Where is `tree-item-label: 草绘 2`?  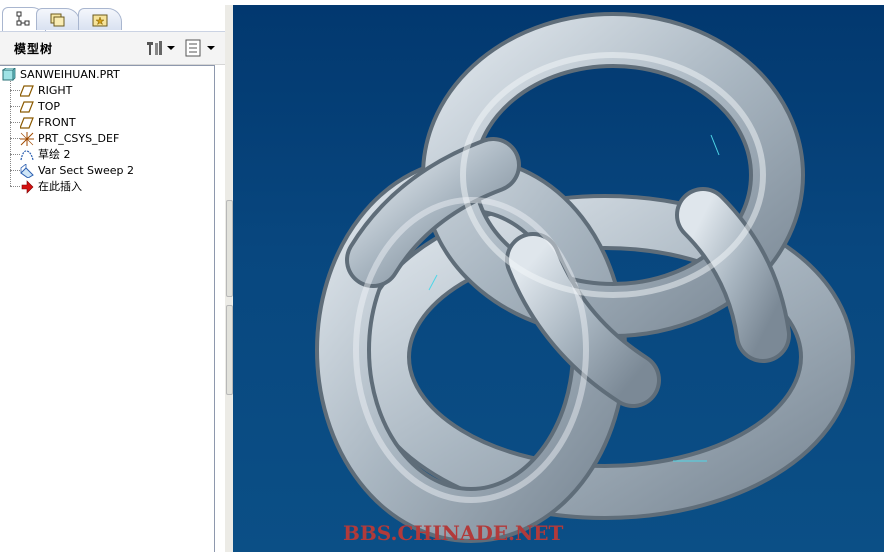
tree-item-label: 草绘 2 is located at coordinates (54, 154).